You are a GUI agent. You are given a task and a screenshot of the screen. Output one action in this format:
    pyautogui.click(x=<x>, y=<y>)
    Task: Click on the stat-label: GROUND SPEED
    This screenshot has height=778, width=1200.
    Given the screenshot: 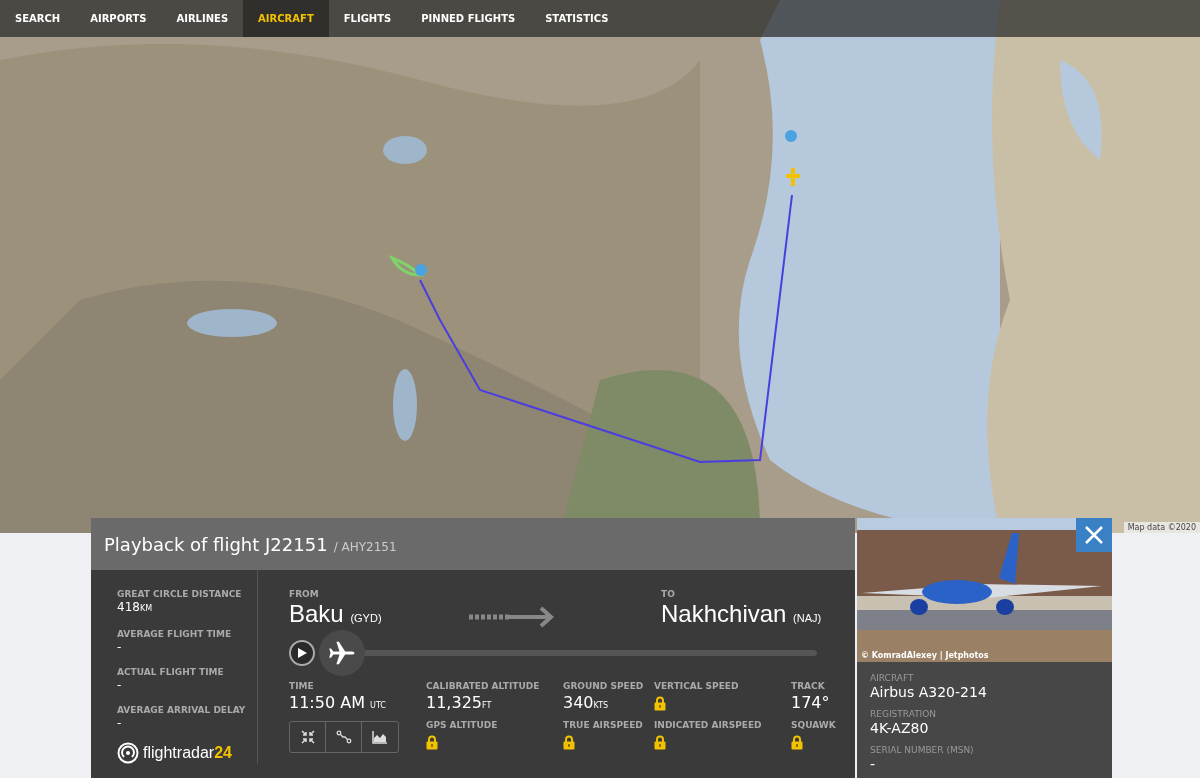 What is the action you would take?
    pyautogui.click(x=604, y=686)
    